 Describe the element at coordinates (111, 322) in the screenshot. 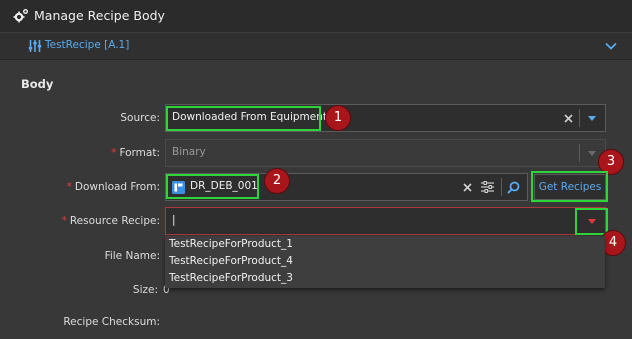

I see `recipe-checksum-label: Recipe Checksum:` at that location.